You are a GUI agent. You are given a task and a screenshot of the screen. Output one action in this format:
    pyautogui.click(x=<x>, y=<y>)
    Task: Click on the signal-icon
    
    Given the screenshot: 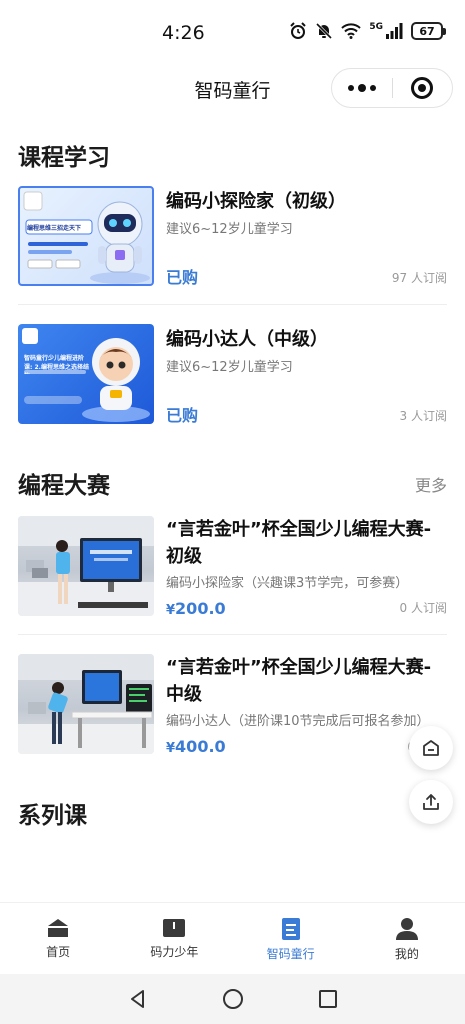 What is the action you would take?
    pyautogui.click(x=394, y=31)
    